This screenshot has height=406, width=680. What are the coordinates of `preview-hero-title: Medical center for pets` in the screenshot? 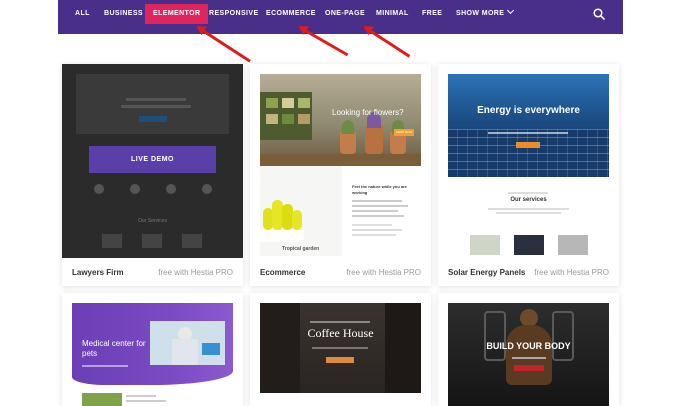 It's located at (114, 348).